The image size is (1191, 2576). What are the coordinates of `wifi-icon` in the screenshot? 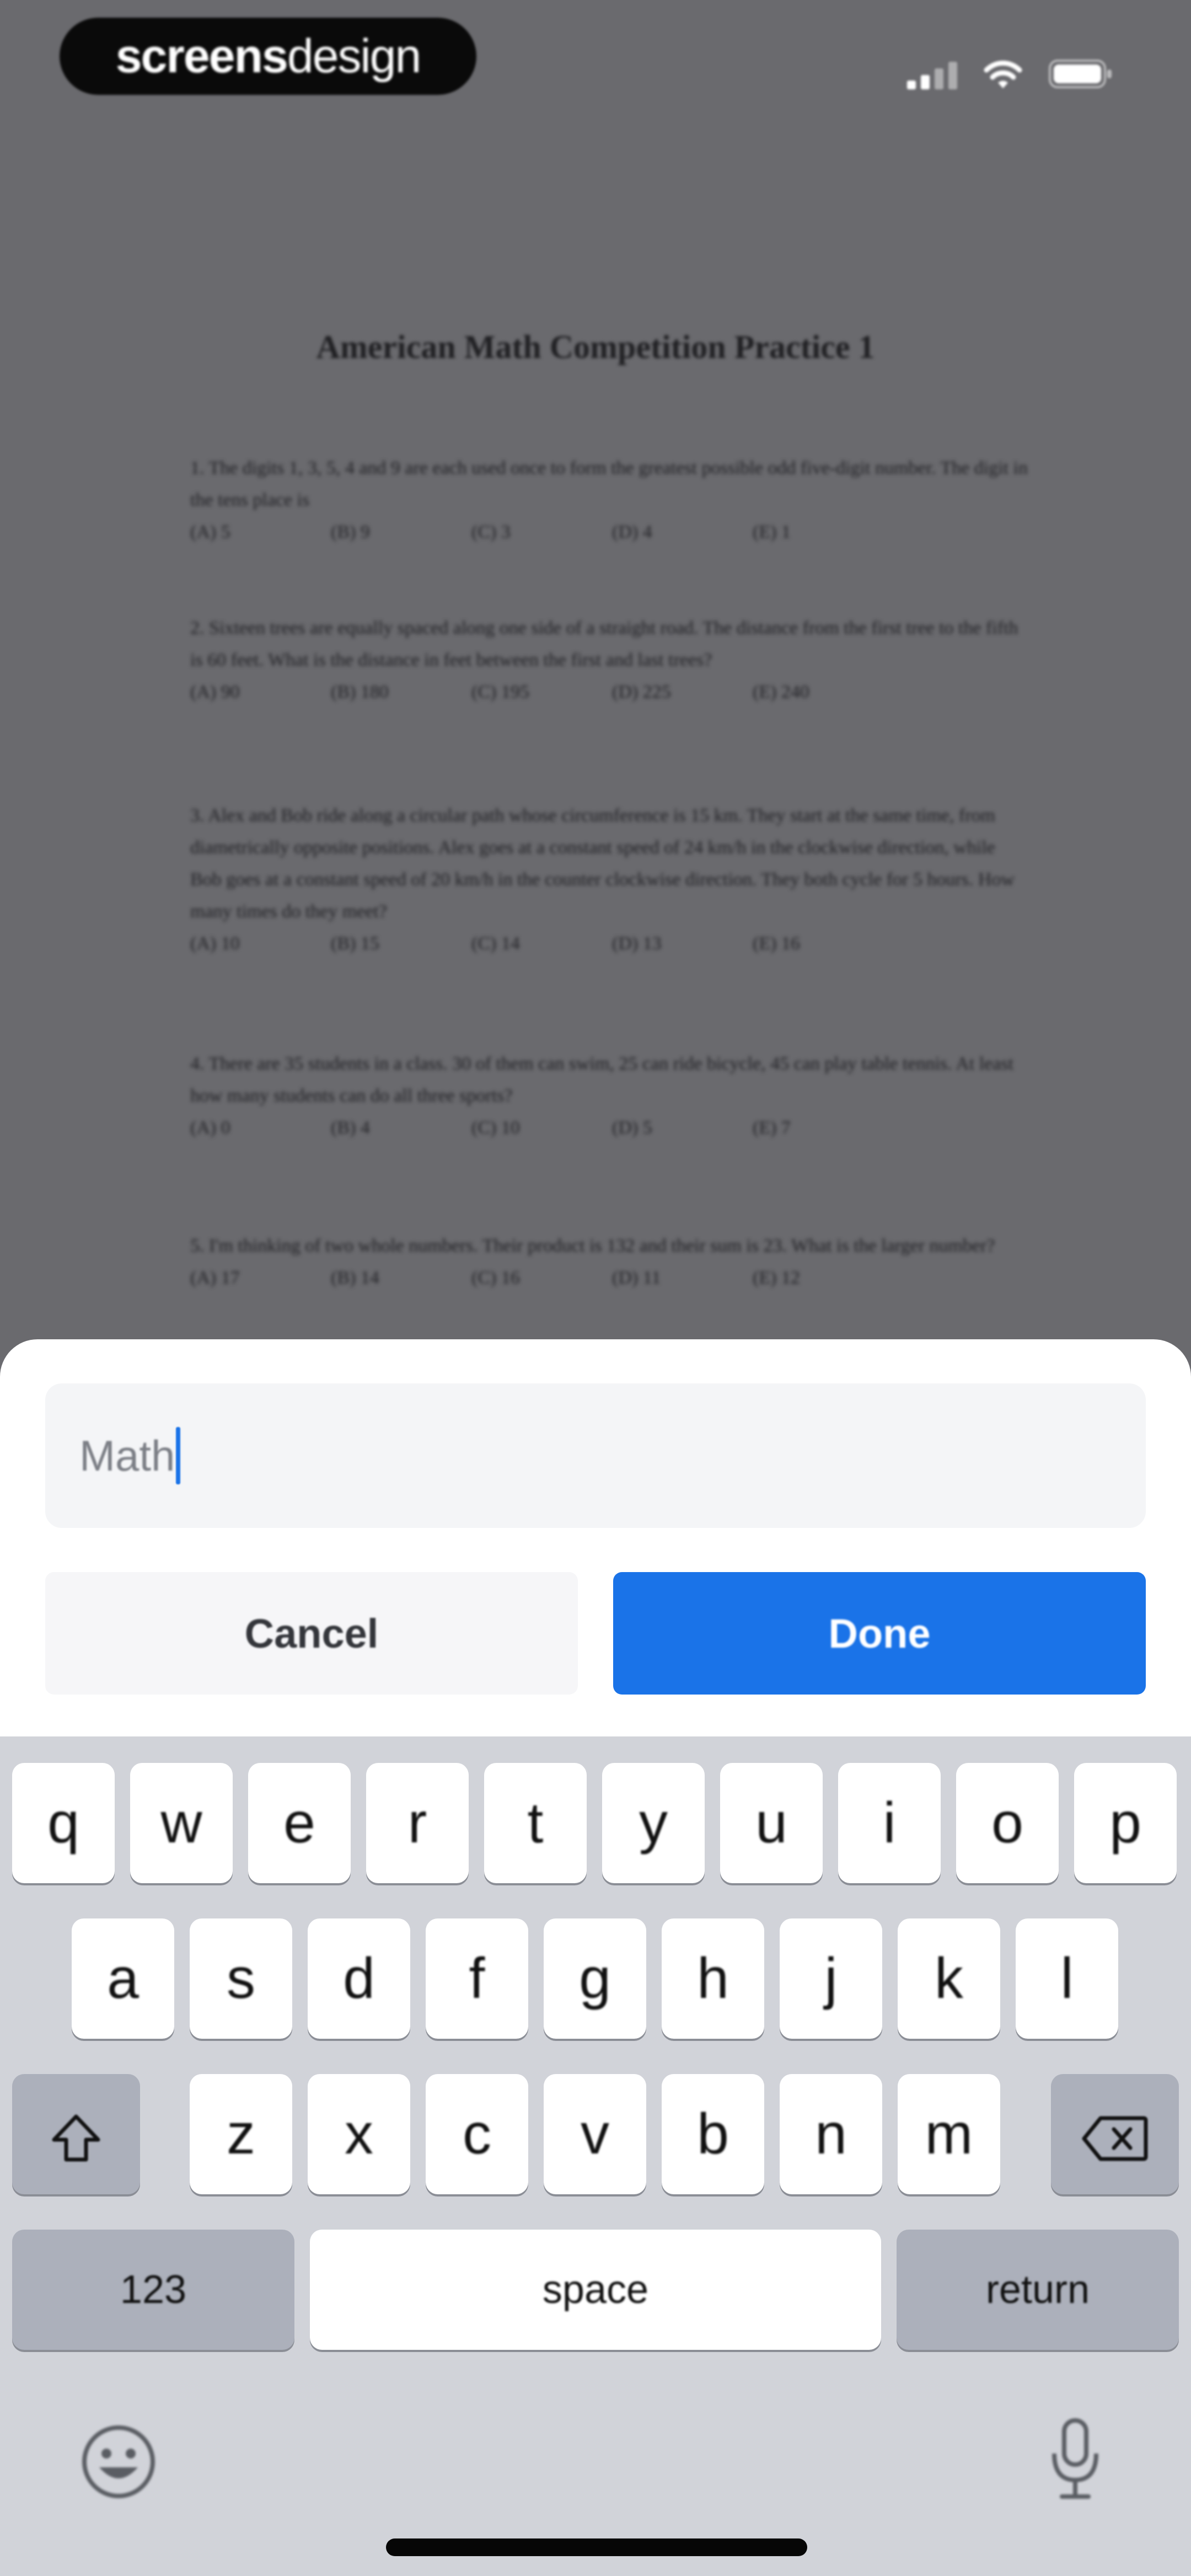 It's located at (1003, 74).